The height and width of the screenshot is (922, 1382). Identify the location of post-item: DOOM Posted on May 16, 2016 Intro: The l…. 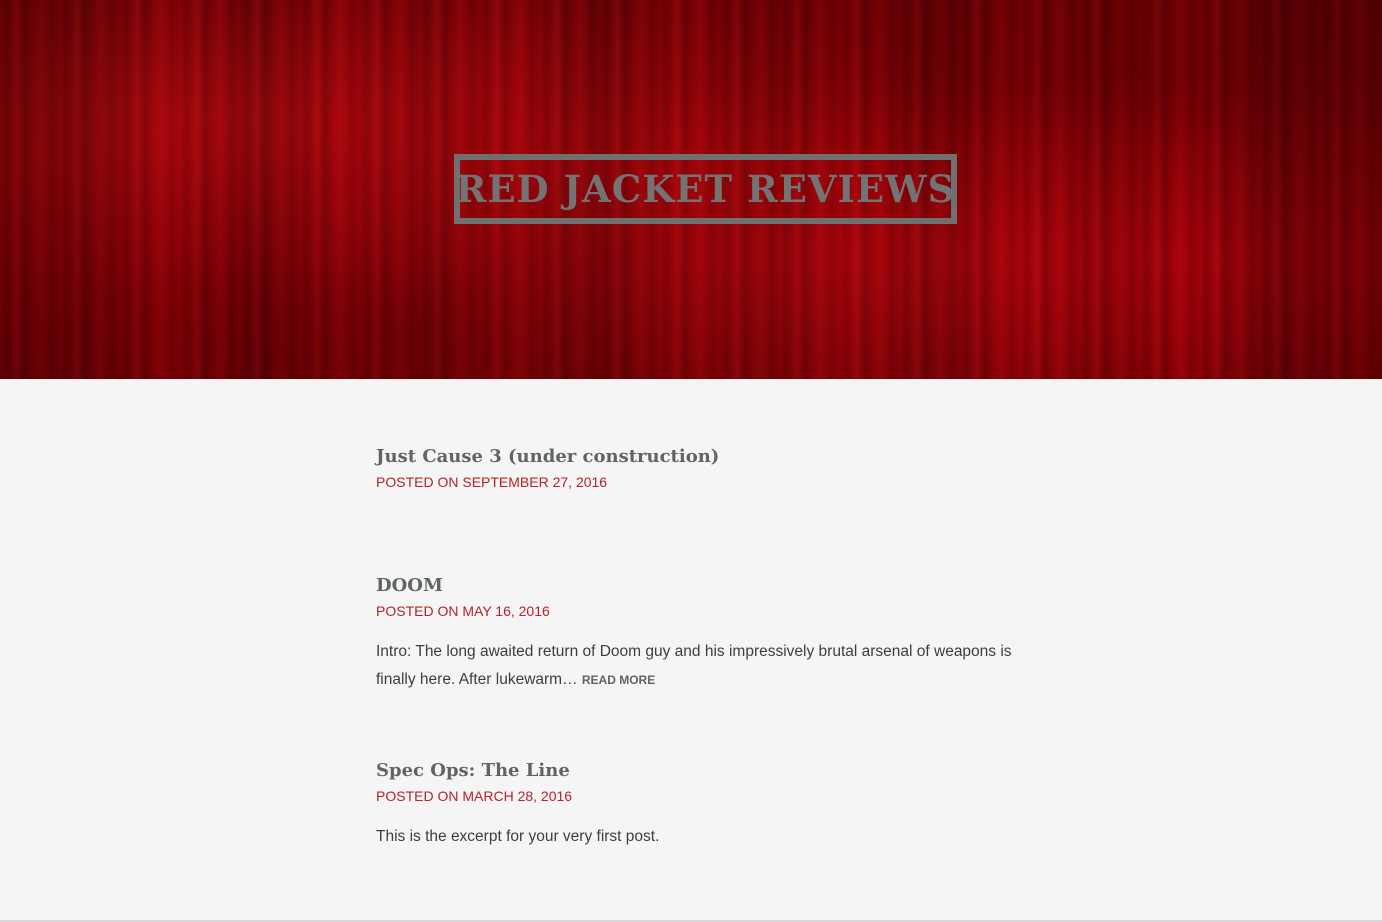
(706, 634).